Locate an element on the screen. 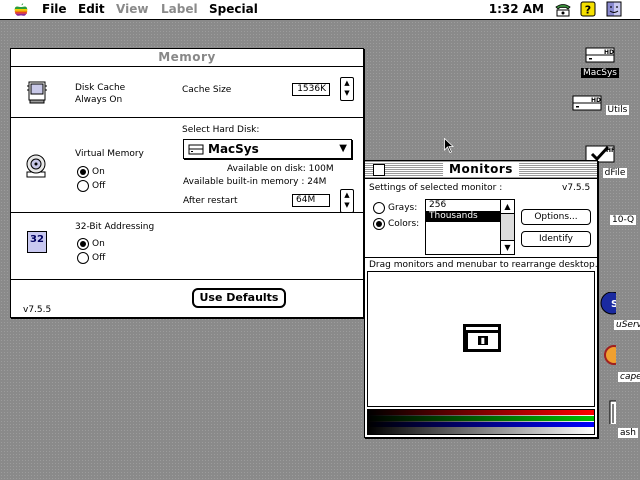 The image size is (640, 480). select-hard-disk-label: Select Hard Disk: is located at coordinates (221, 130).